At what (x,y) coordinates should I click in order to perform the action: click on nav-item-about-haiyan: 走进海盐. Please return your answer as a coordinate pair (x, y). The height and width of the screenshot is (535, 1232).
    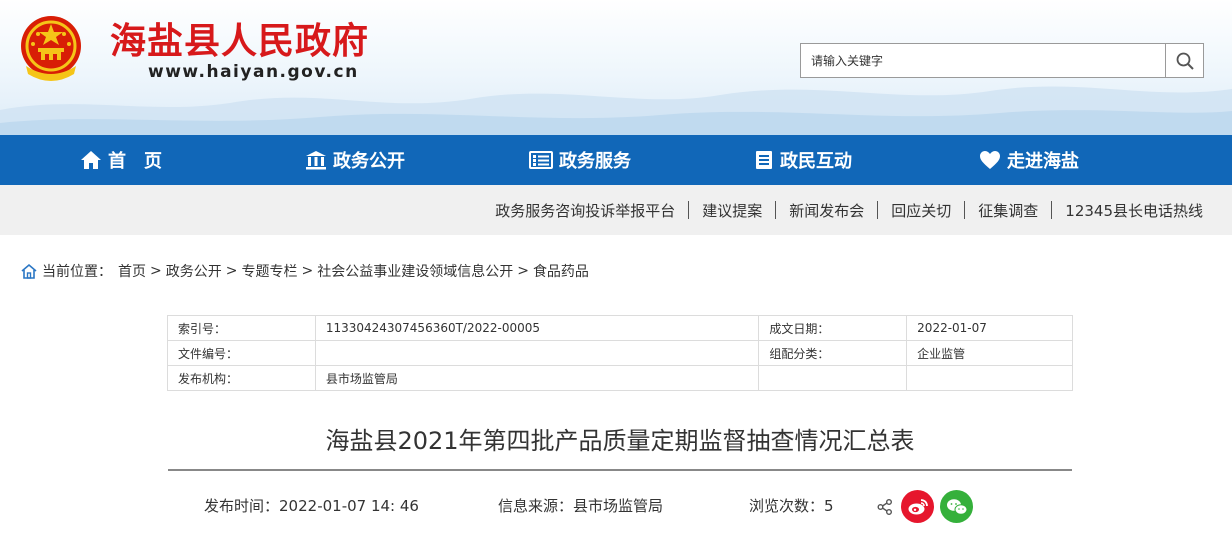
    Looking at the image, I should click on (1029, 160).